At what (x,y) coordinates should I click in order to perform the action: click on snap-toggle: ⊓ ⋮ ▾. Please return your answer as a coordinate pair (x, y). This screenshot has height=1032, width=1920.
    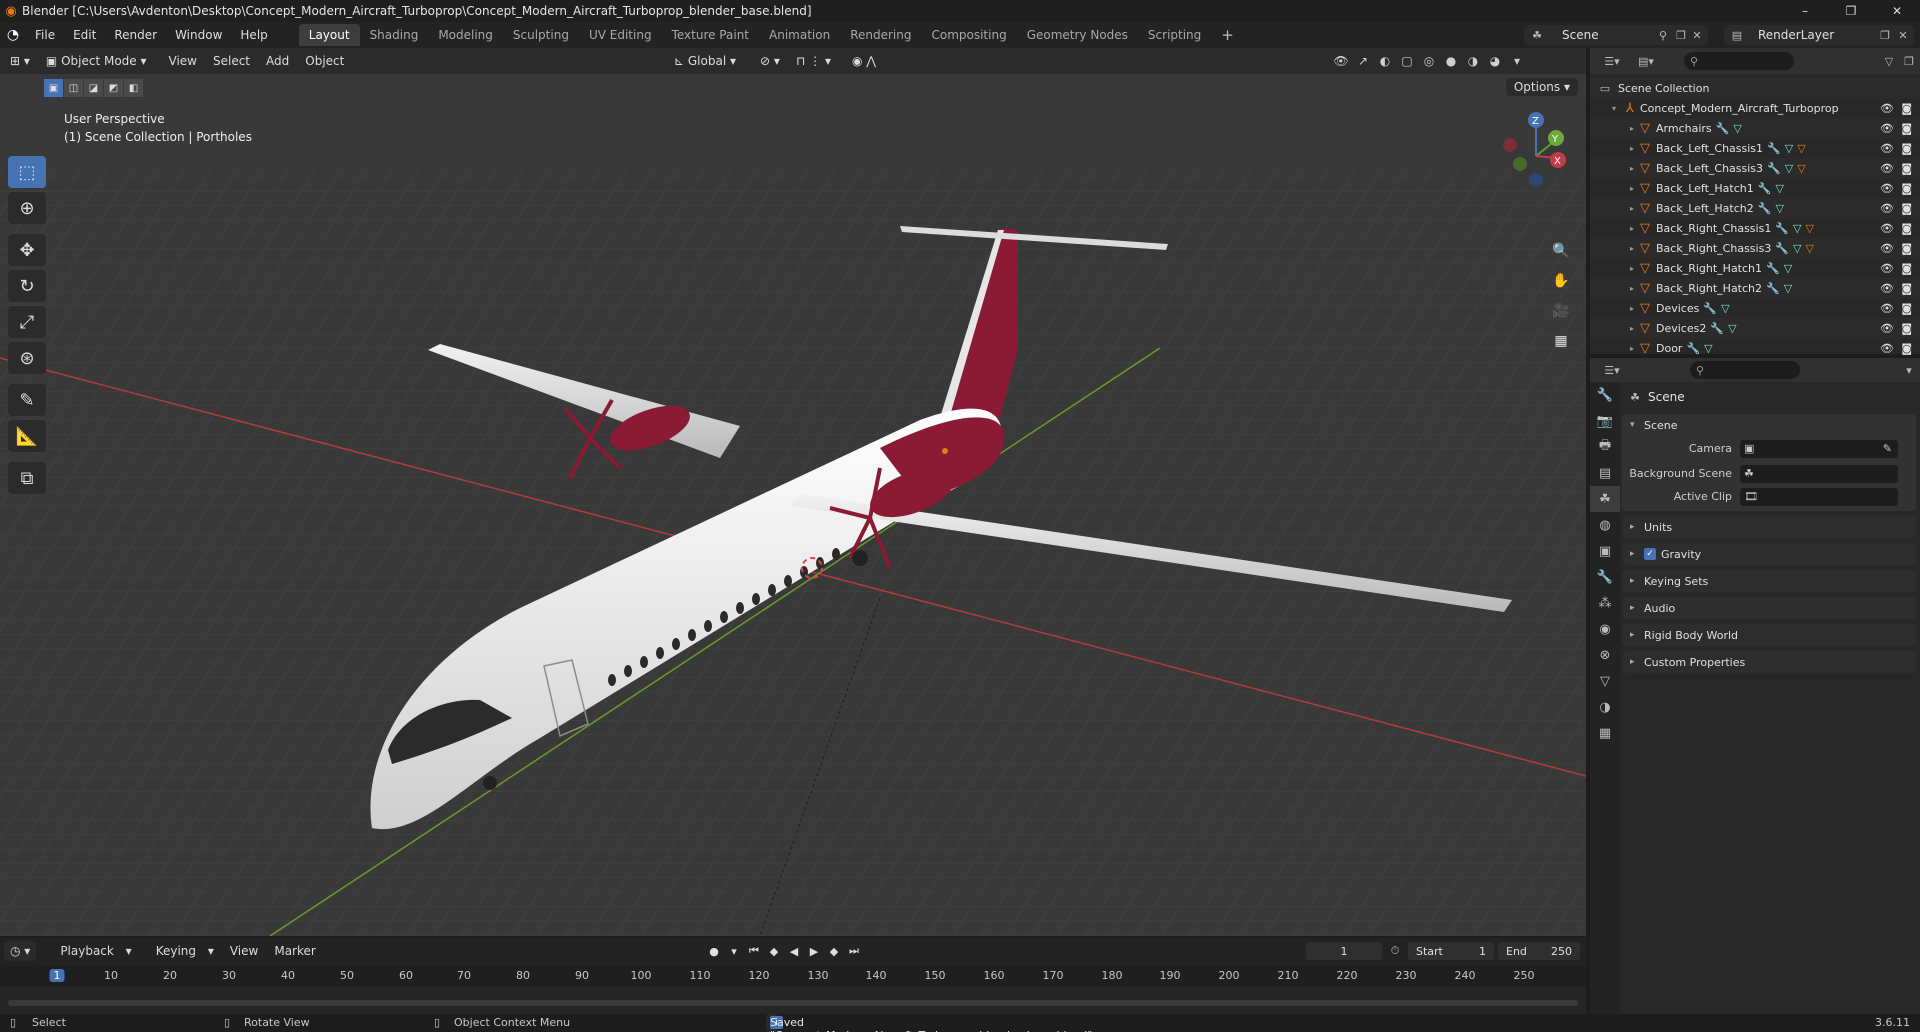
    Looking at the image, I should click on (814, 61).